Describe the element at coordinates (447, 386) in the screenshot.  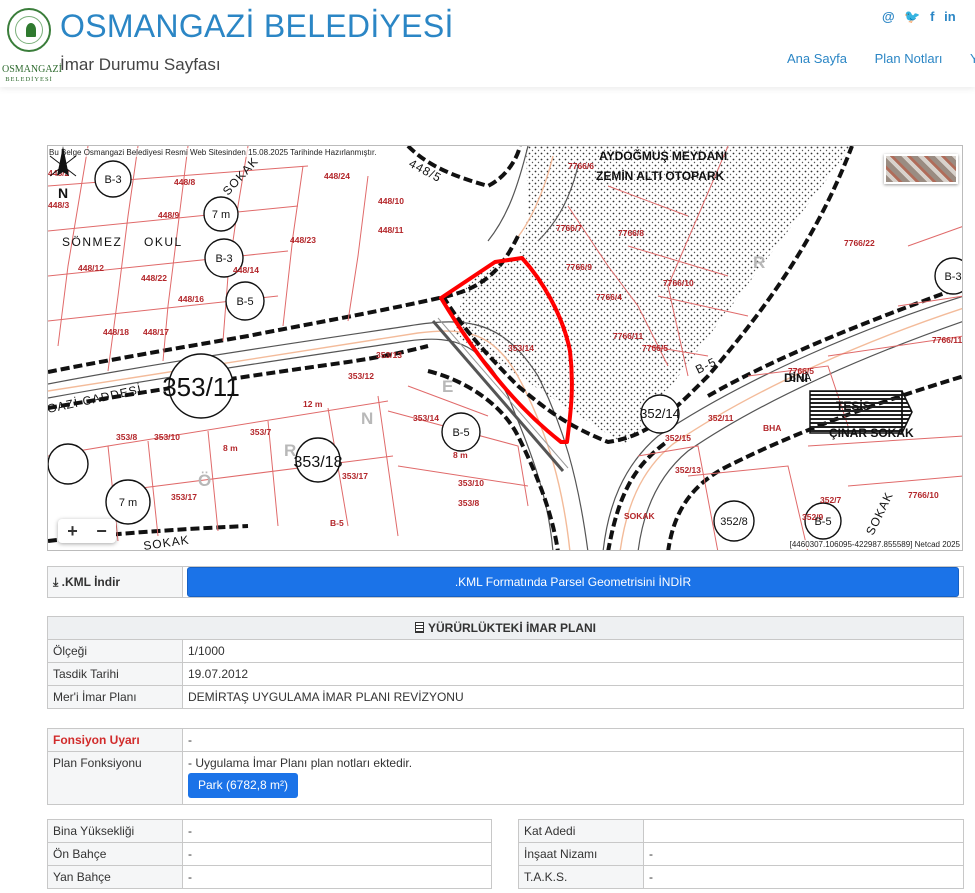
I see `zone-letter: E` at that location.